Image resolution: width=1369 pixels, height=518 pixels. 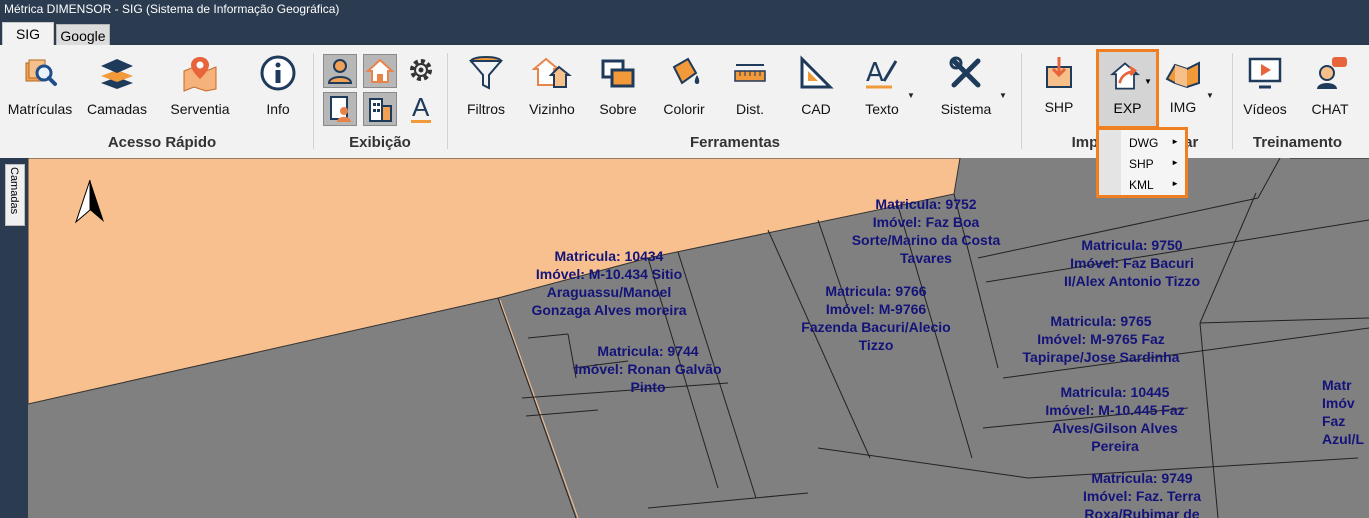 What do you see at coordinates (750, 89) in the screenshot?
I see `dist-button: Dist.` at bounding box center [750, 89].